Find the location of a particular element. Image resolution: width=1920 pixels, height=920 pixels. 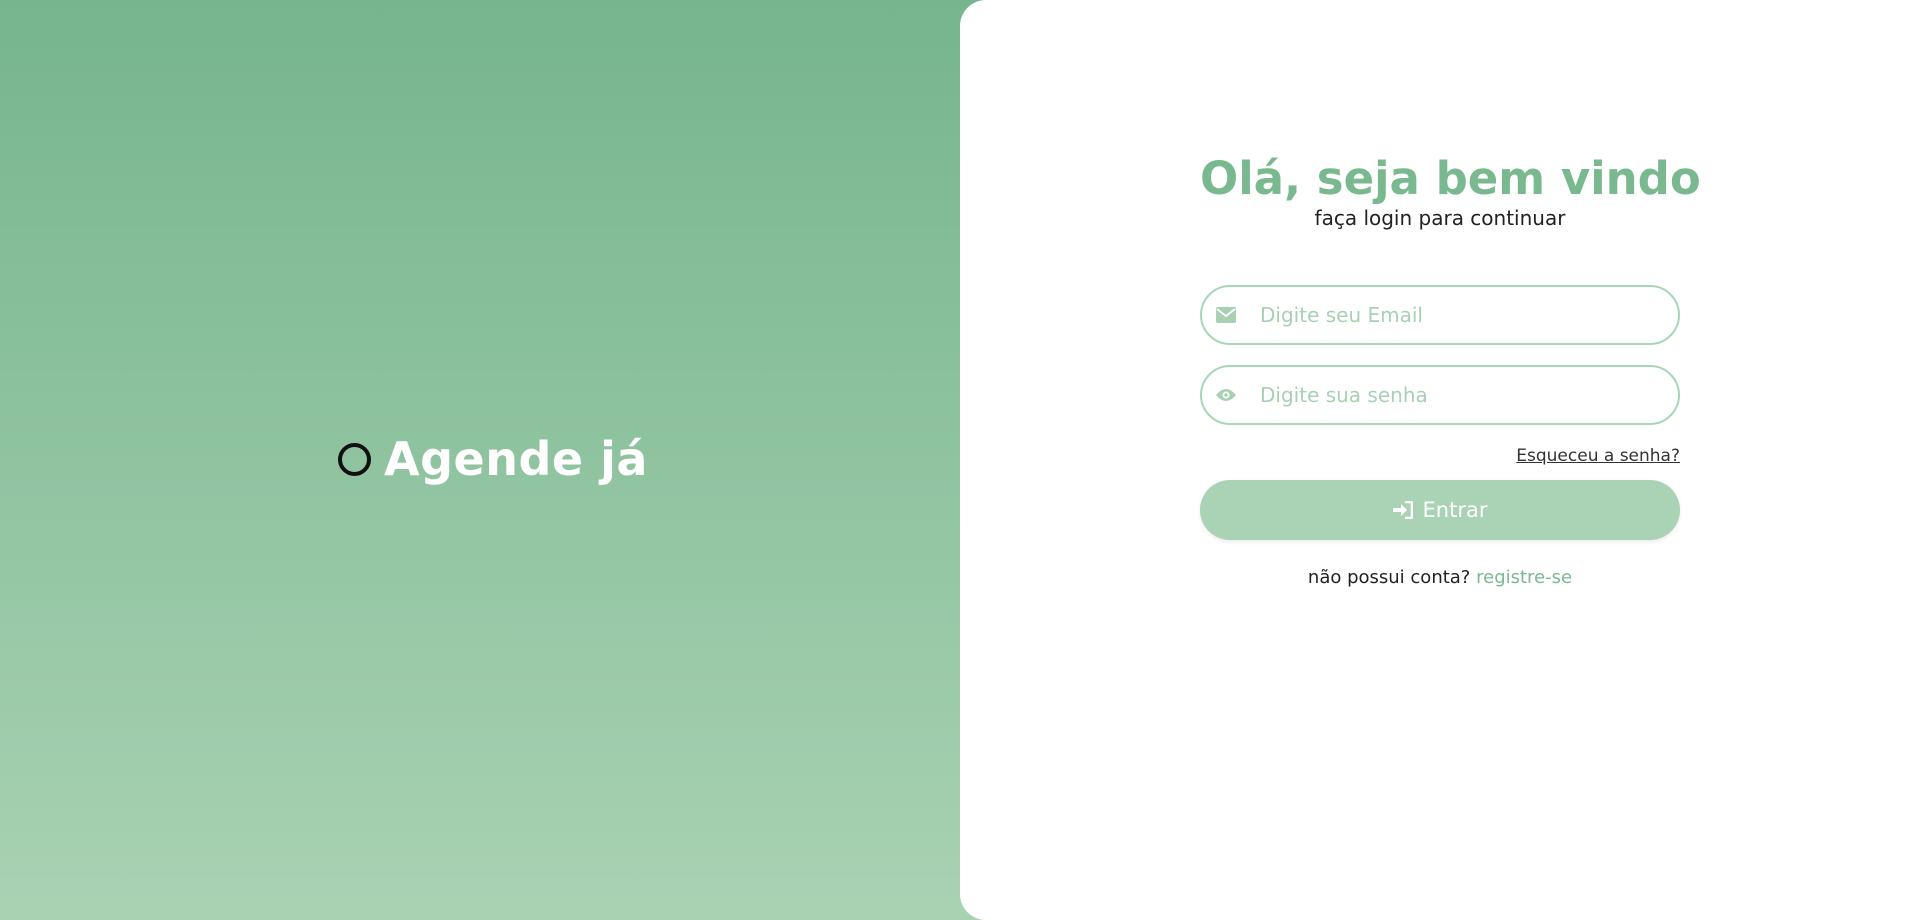

login-button: Entrar is located at coordinates (1440, 510).